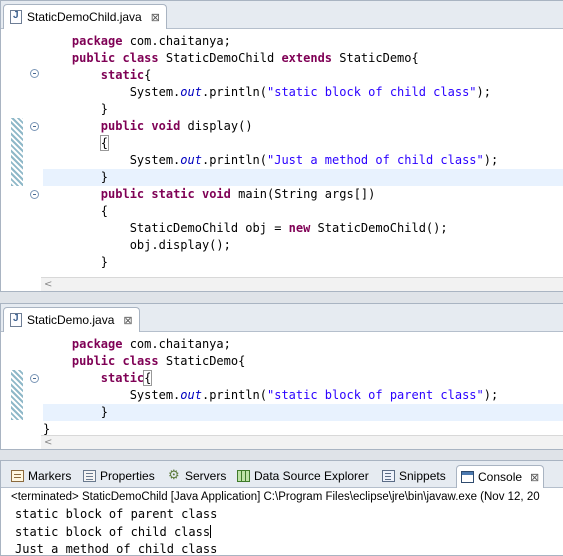  Describe the element at coordinates (197, 476) in the screenshot. I see `tab-servers: Servers` at that location.